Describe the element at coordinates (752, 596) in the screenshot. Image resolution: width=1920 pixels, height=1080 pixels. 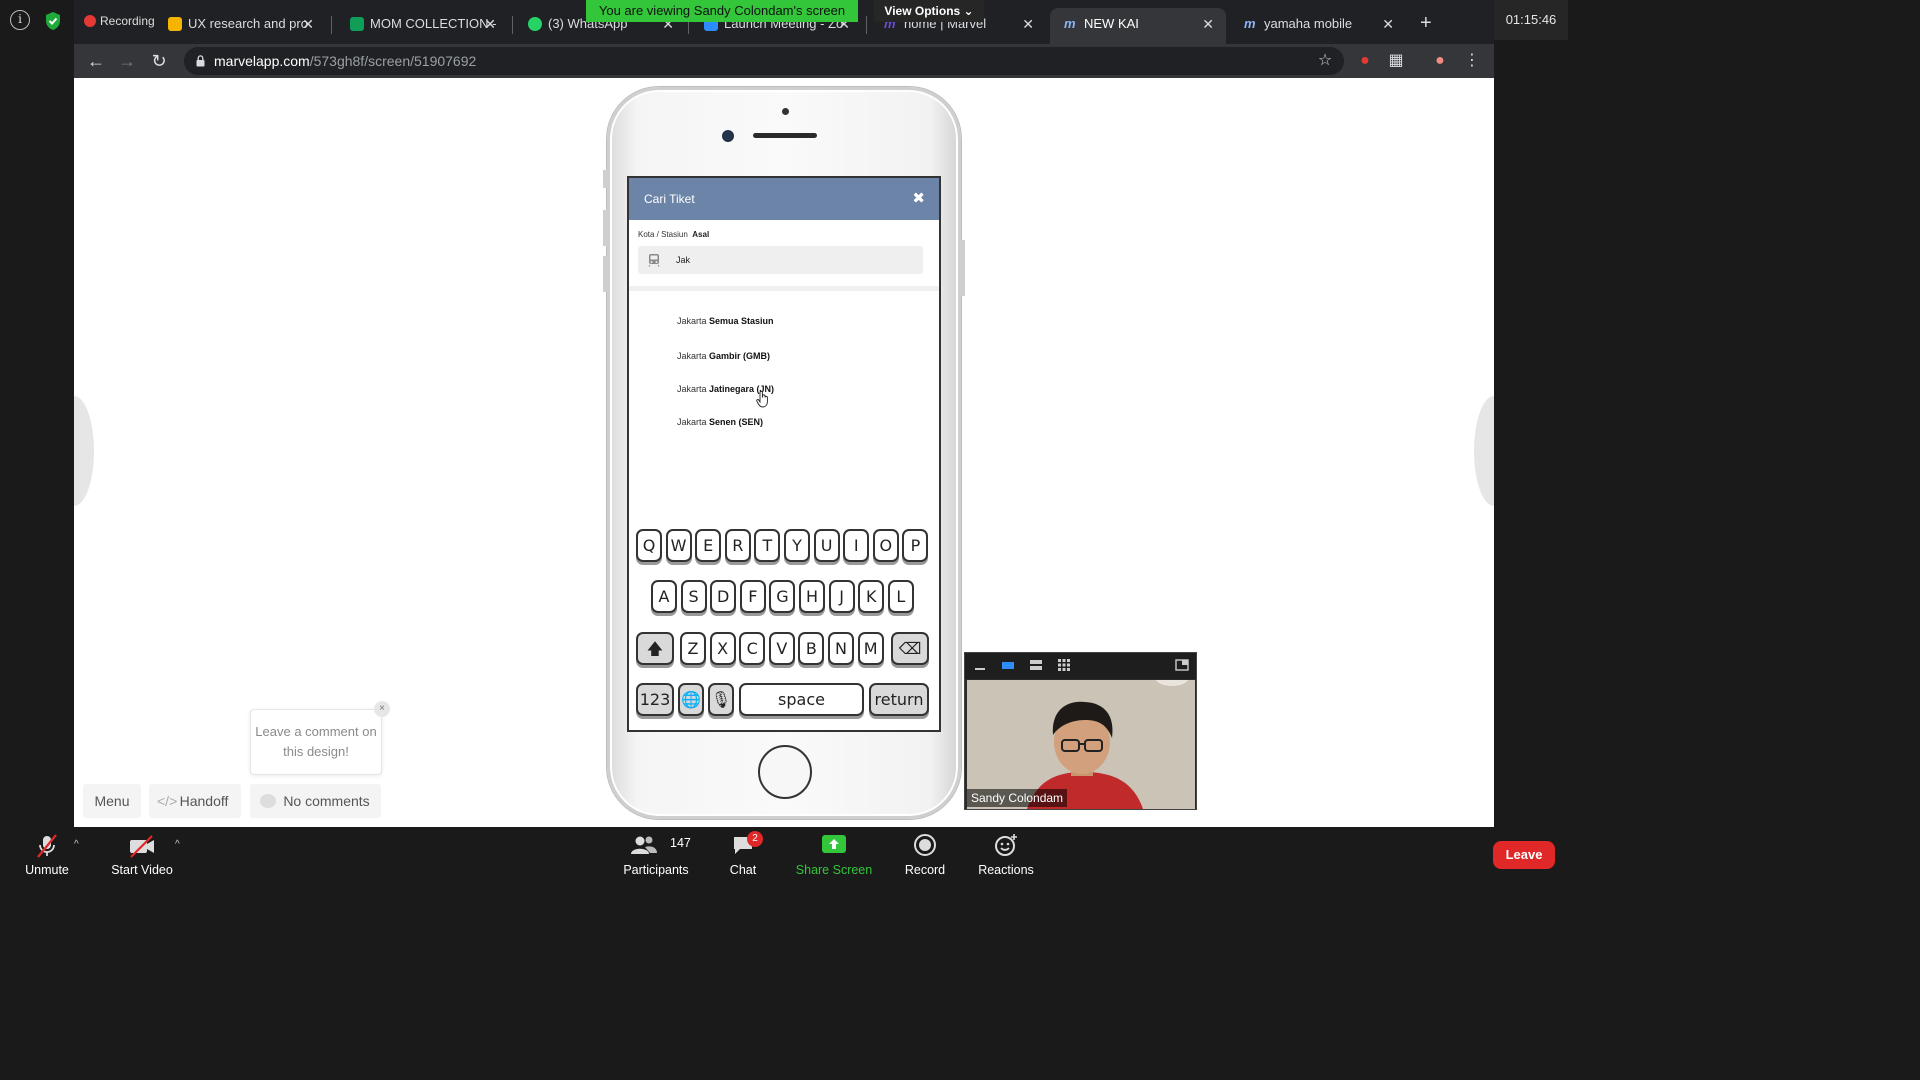
I see `keyboard-key: F` at that location.